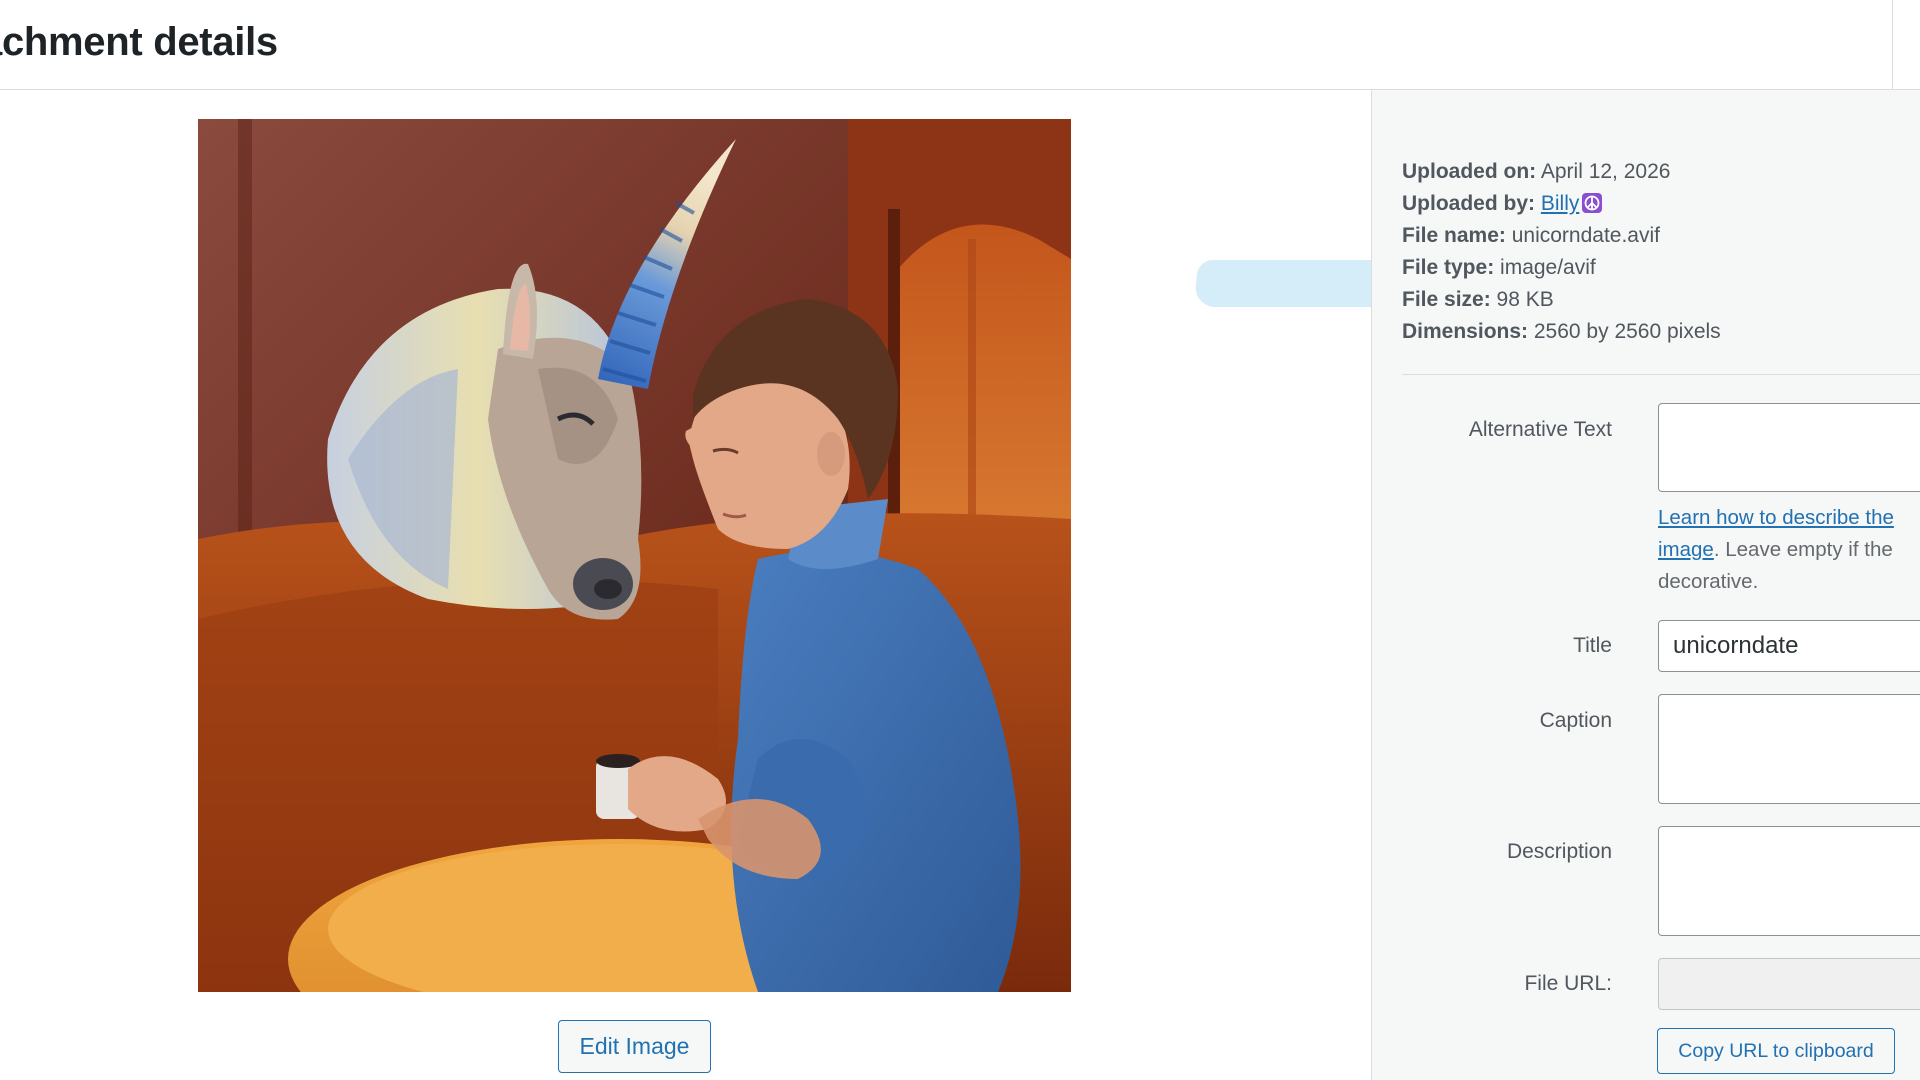 The width and height of the screenshot is (1920, 1080). Describe the element at coordinates (960, 45) in the screenshot. I see `modal-header: achment details` at that location.